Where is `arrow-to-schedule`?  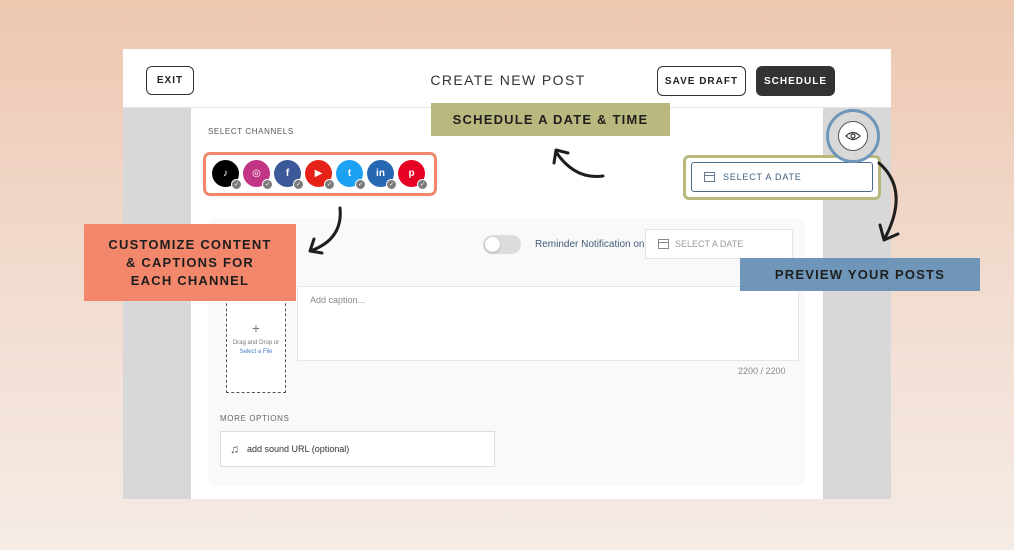
arrow-to-schedule is located at coordinates (579, 164).